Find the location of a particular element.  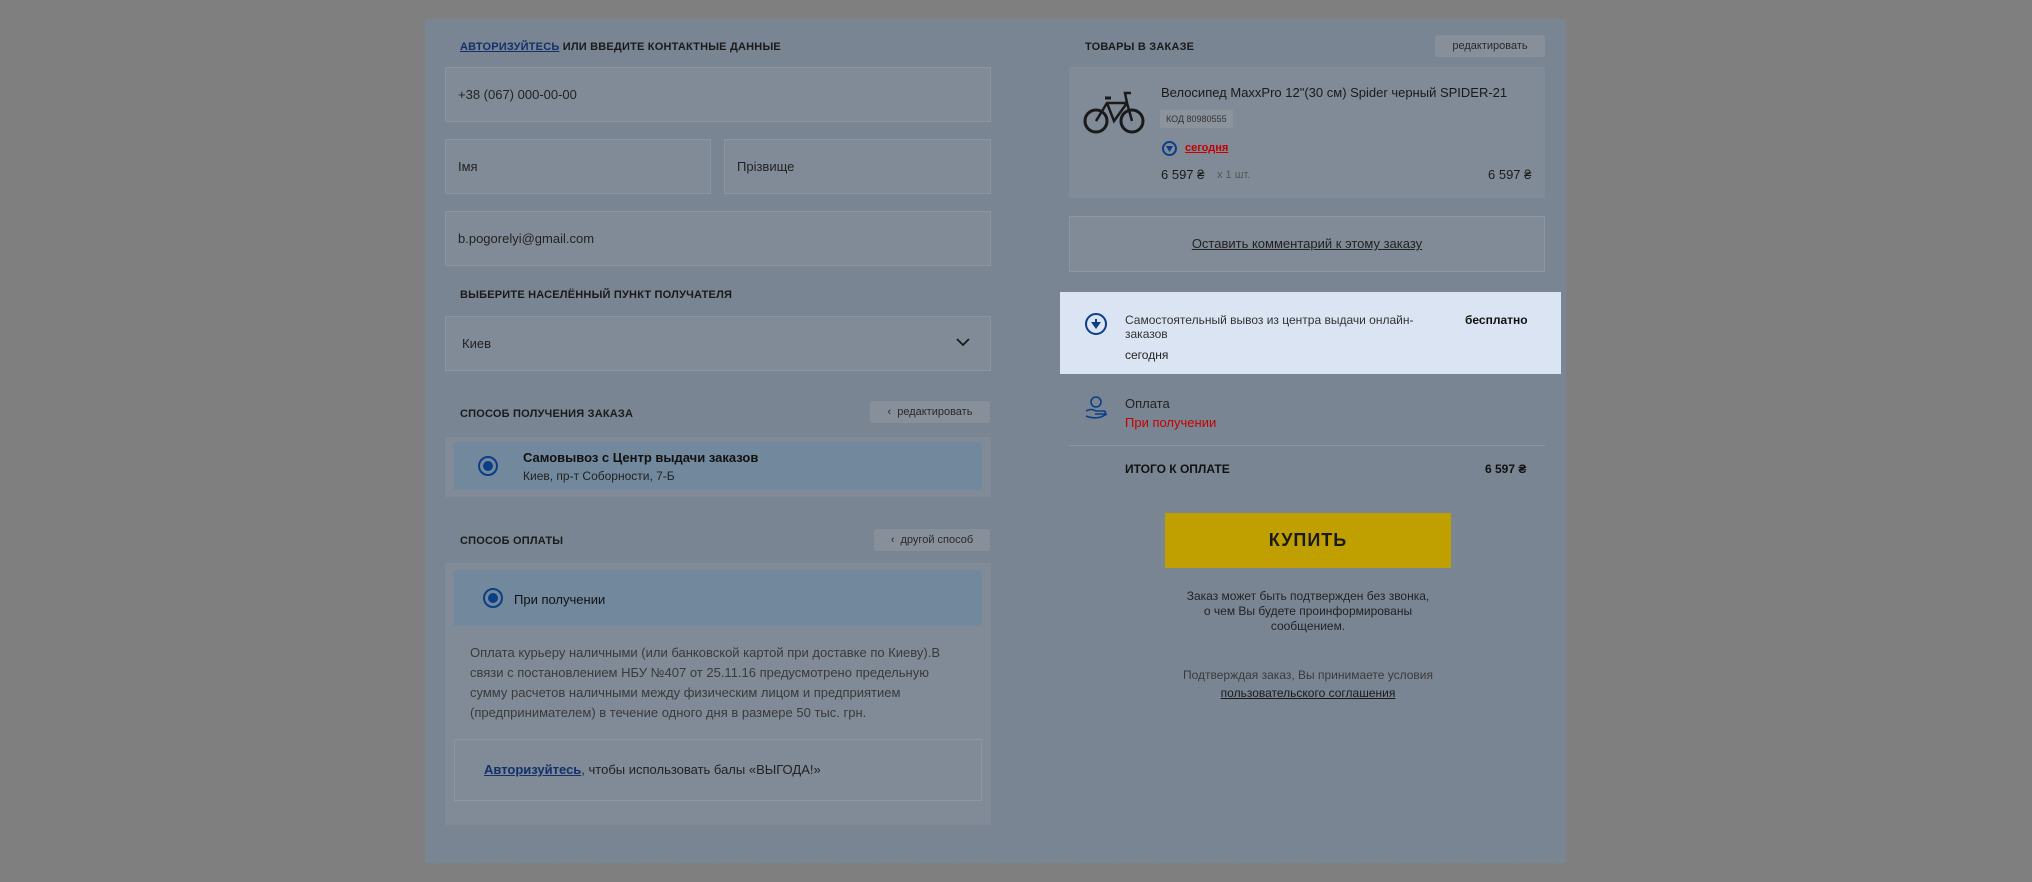

last-name-field: Прізвище is located at coordinates (857, 166).